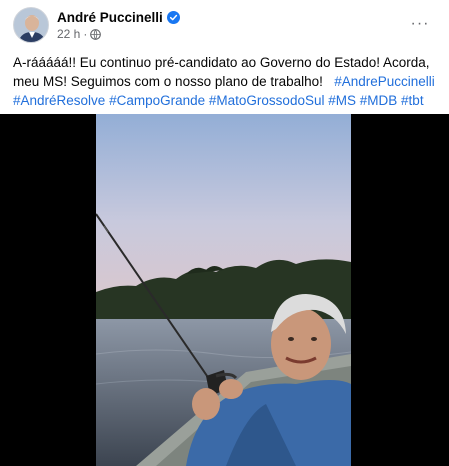  What do you see at coordinates (226, 25) in the screenshot?
I see `post-header: André Puccinelli 22 h · ···` at bounding box center [226, 25].